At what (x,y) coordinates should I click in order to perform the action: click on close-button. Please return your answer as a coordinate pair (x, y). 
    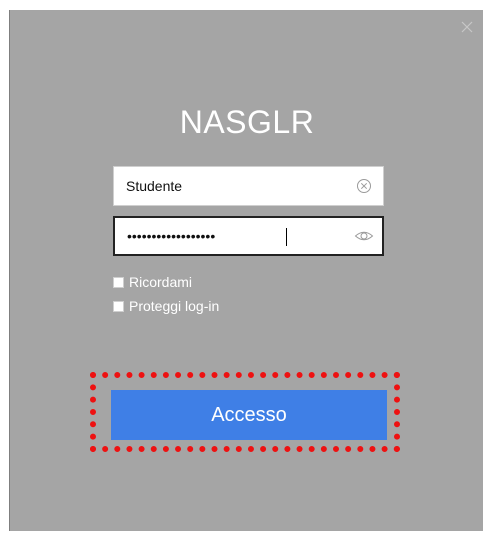
    Looking at the image, I should click on (467, 27).